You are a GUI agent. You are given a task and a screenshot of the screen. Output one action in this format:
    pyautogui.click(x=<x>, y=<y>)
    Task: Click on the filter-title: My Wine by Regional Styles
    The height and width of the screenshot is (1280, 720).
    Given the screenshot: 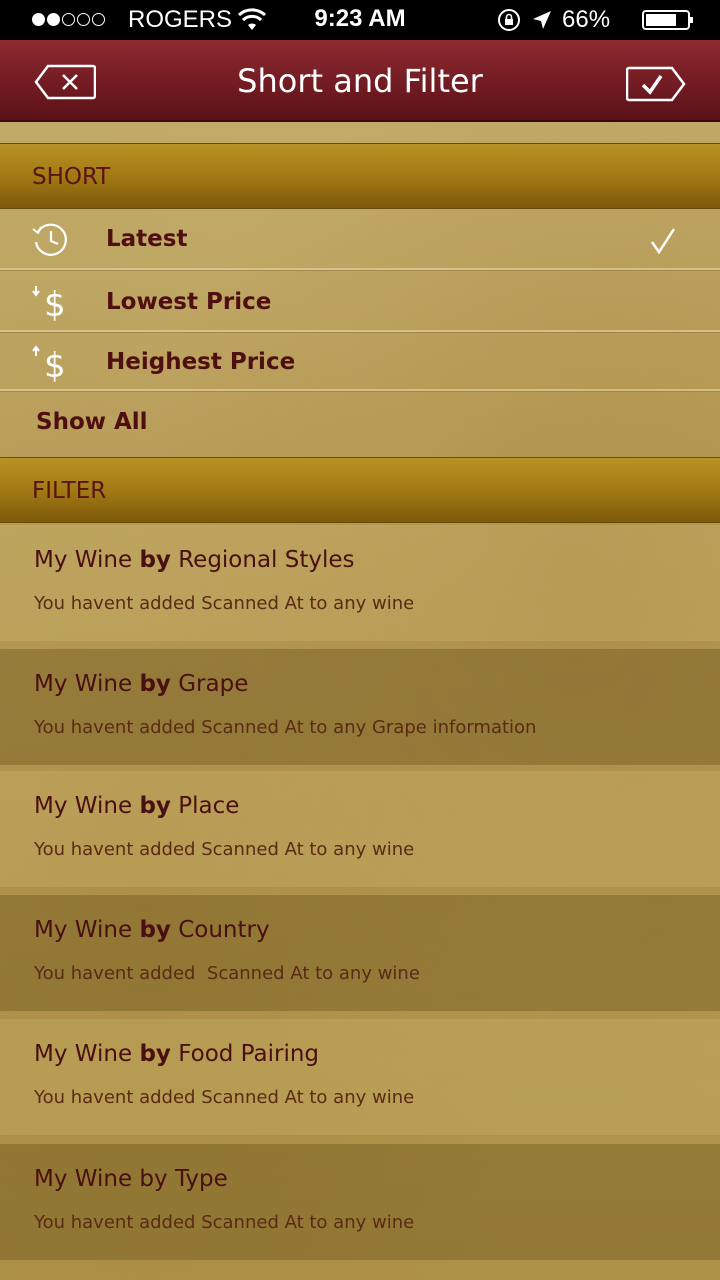 What is the action you would take?
    pyautogui.click(x=194, y=560)
    